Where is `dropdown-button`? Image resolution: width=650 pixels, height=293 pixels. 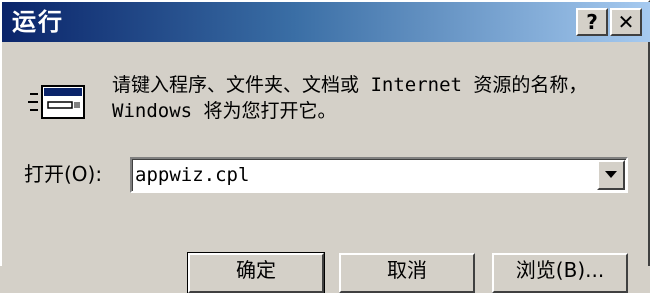 dropdown-button is located at coordinates (611, 175).